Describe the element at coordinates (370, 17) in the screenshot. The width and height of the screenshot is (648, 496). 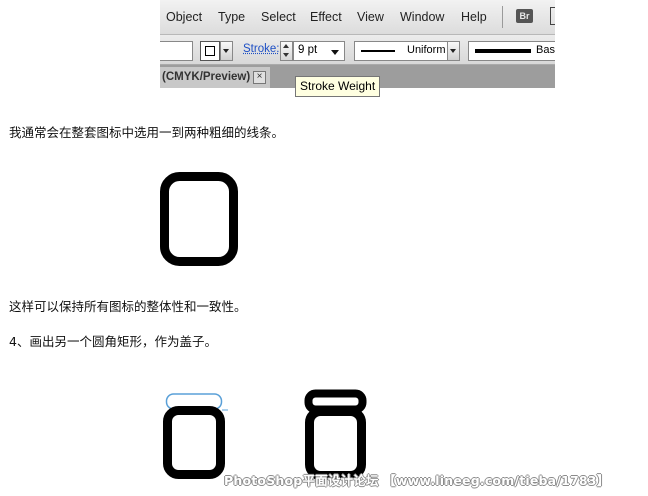
I see `menu-view: View` at that location.